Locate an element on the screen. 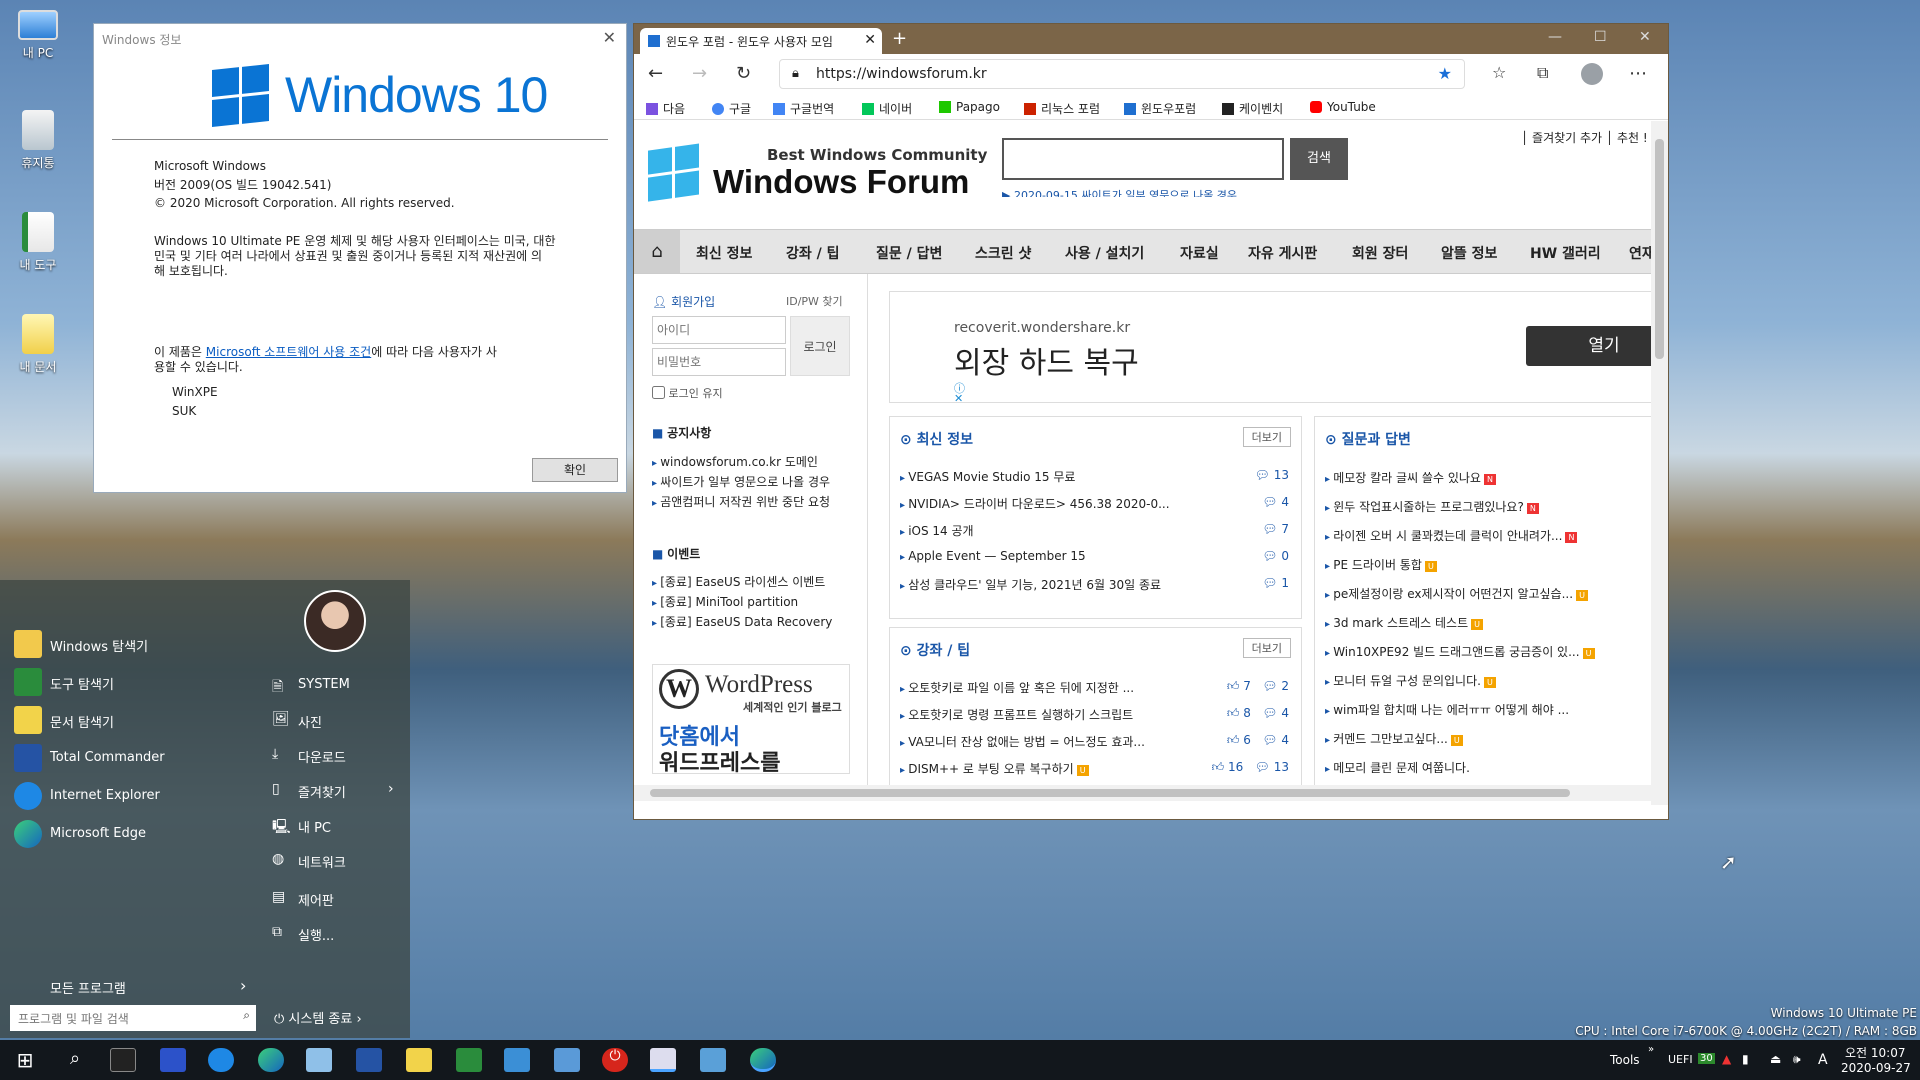  list-item: [종료] EaseUS Data Recovery is located at coordinates (742, 621).